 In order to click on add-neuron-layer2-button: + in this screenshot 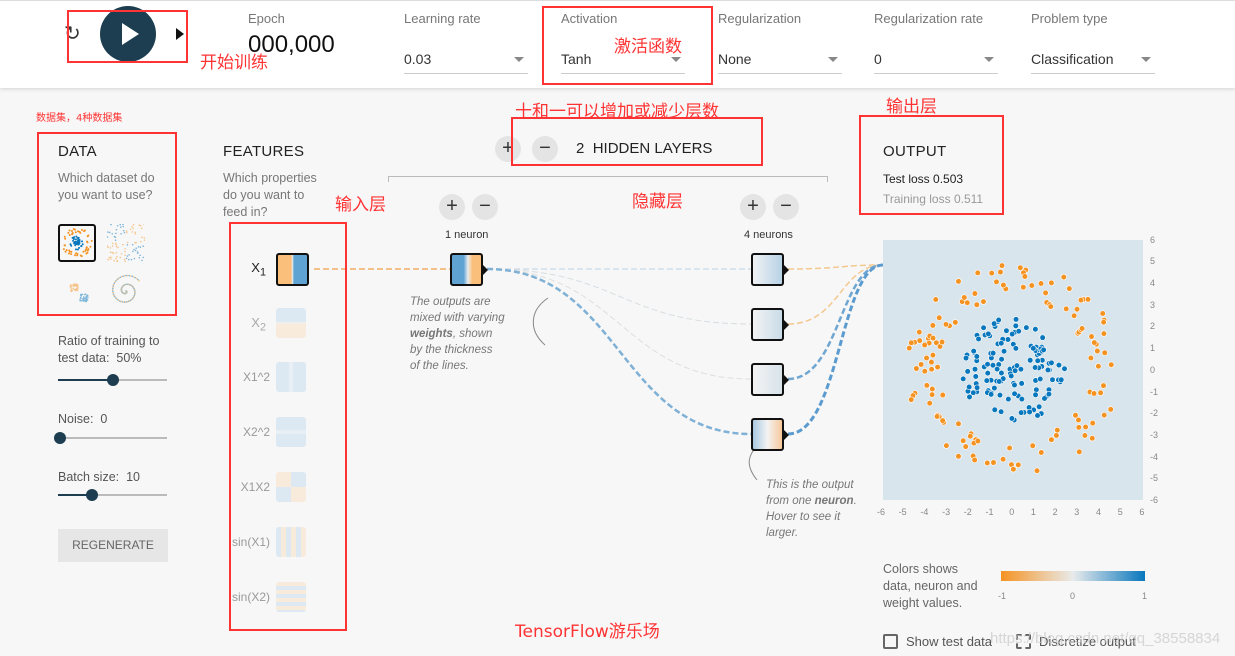, I will do `click(753, 207)`.